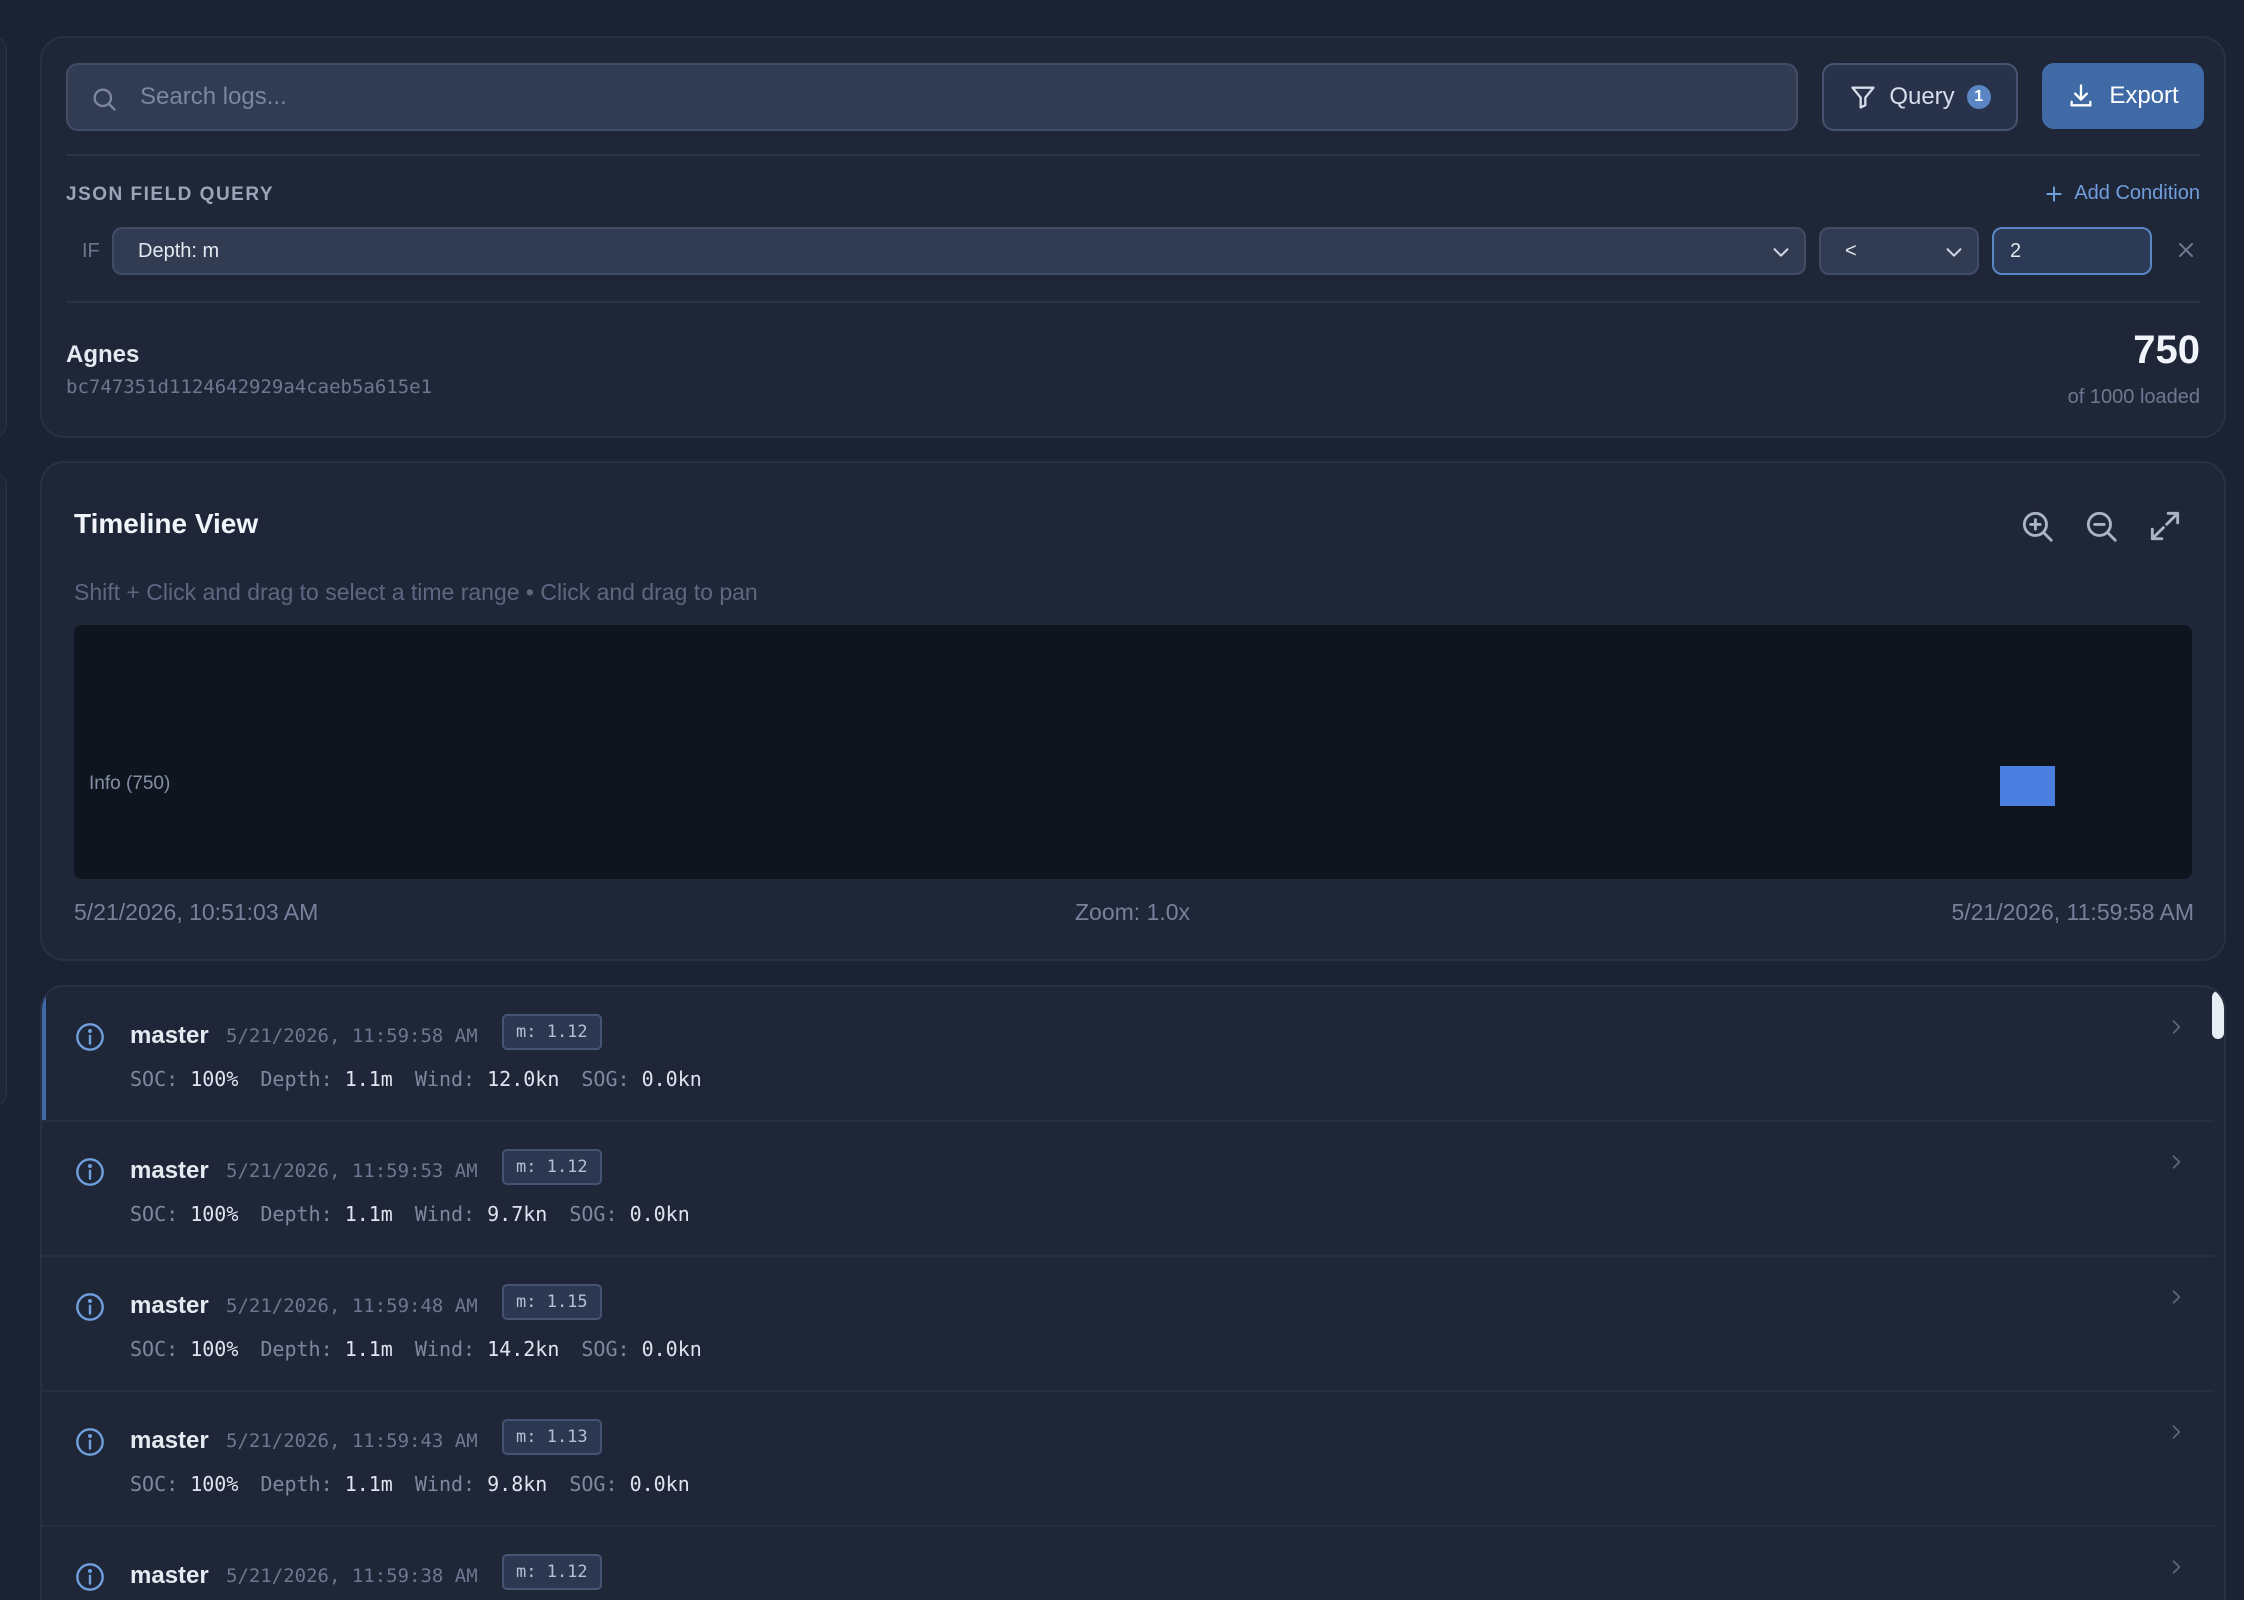  Describe the element at coordinates (170, 194) in the screenshot. I see `json-query-title: JSON FIELD QUERY` at that location.